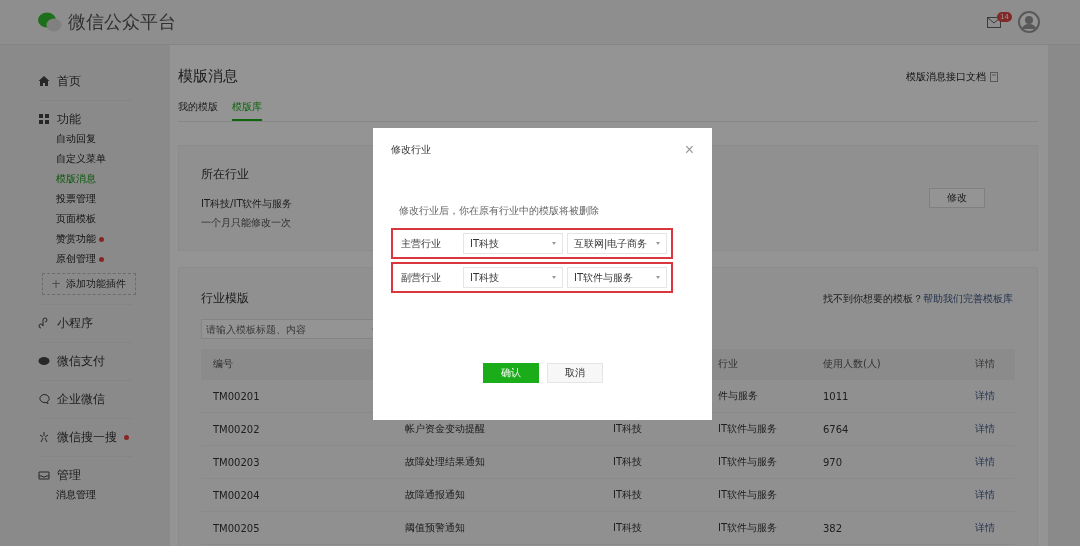 The height and width of the screenshot is (546, 1080). What do you see at coordinates (198, 110) in the screenshot?
I see `tab: 我的模版` at bounding box center [198, 110].